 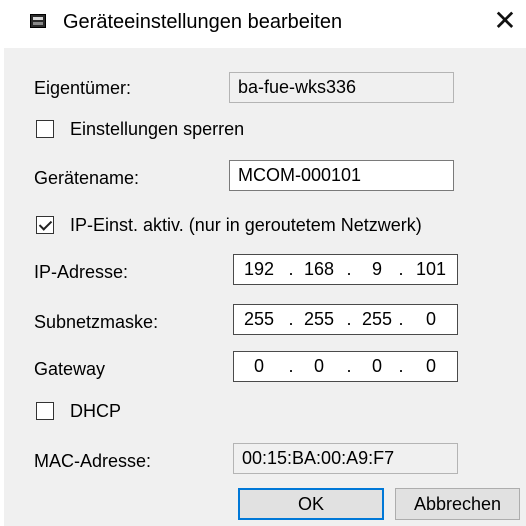 I want to click on ip-octet-4: 101, so click(x=431, y=269).